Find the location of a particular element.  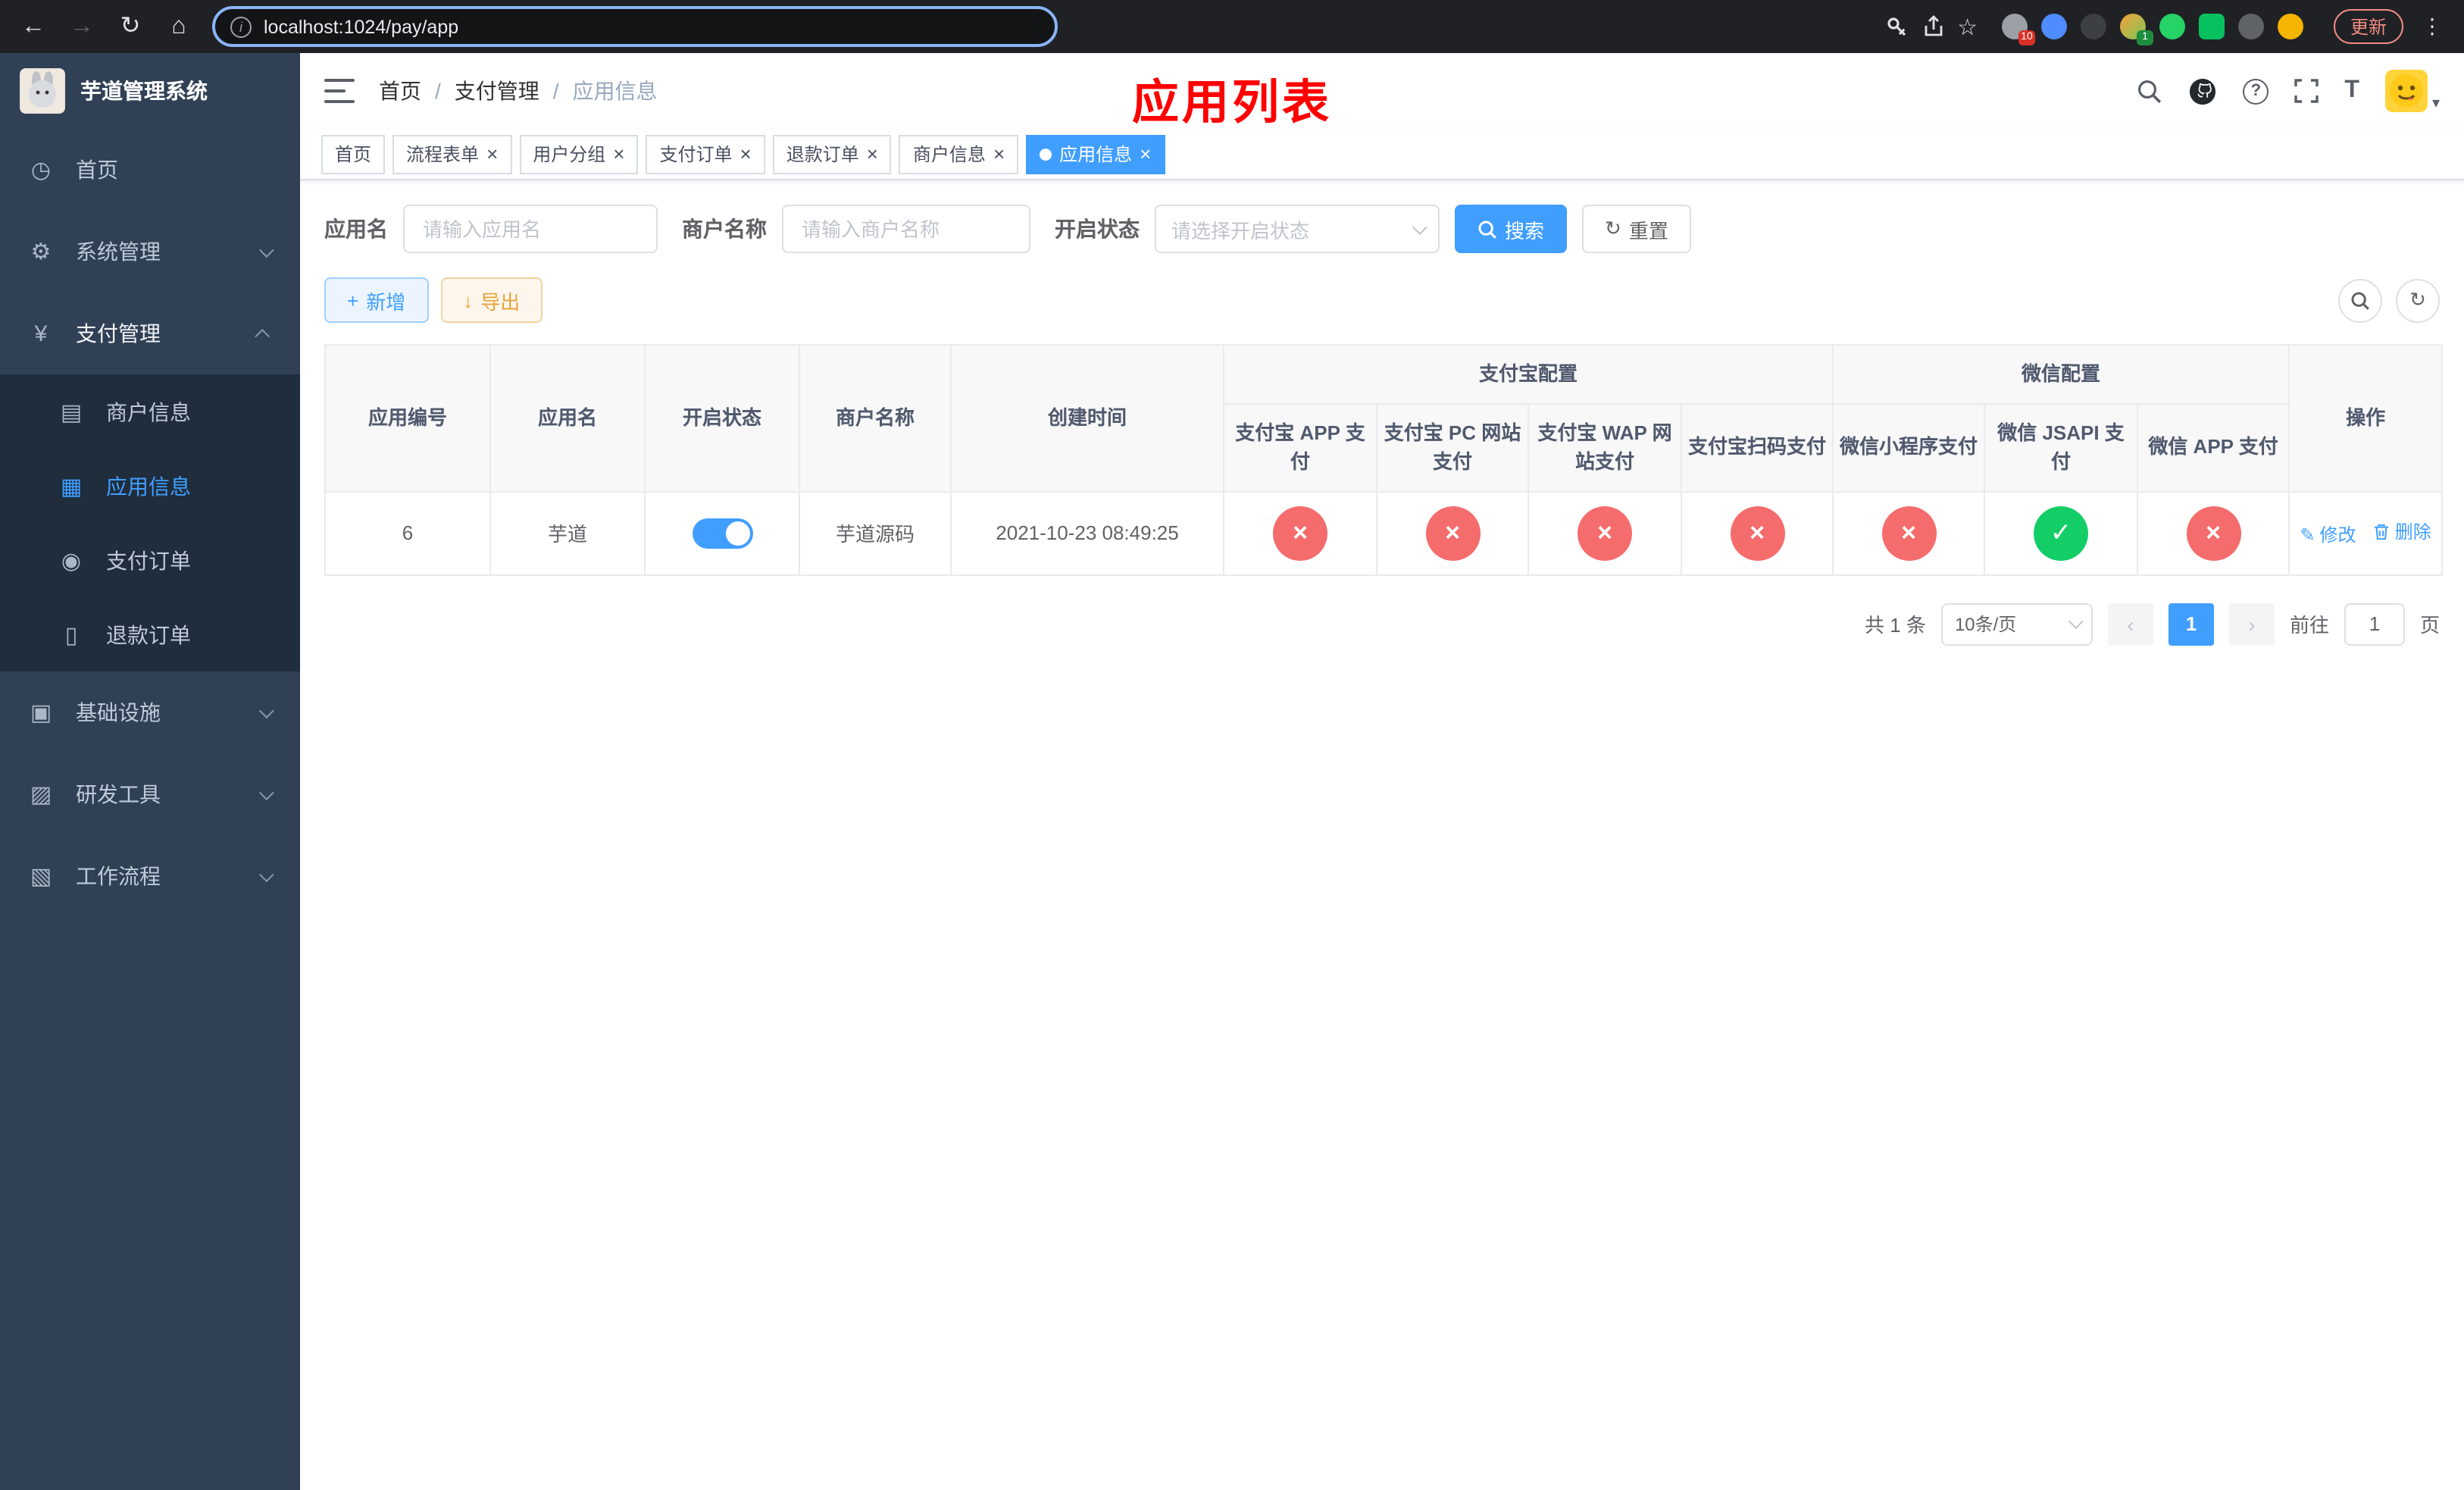

breadcrumb-home: 首页 is located at coordinates (400, 91).